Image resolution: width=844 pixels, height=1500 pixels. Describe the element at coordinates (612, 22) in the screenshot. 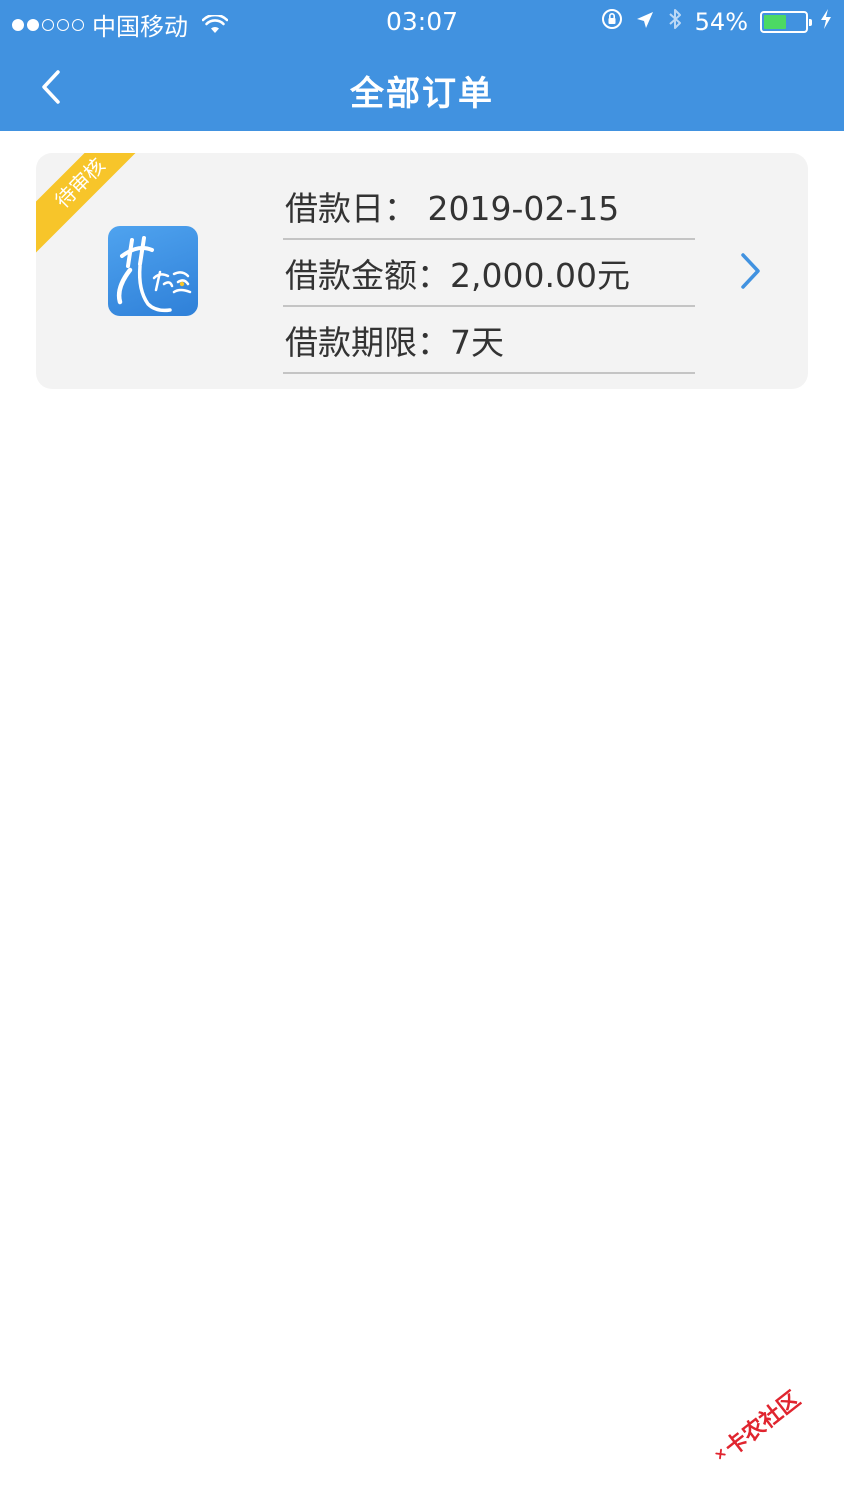

I see `orientation-lock-icon` at that location.